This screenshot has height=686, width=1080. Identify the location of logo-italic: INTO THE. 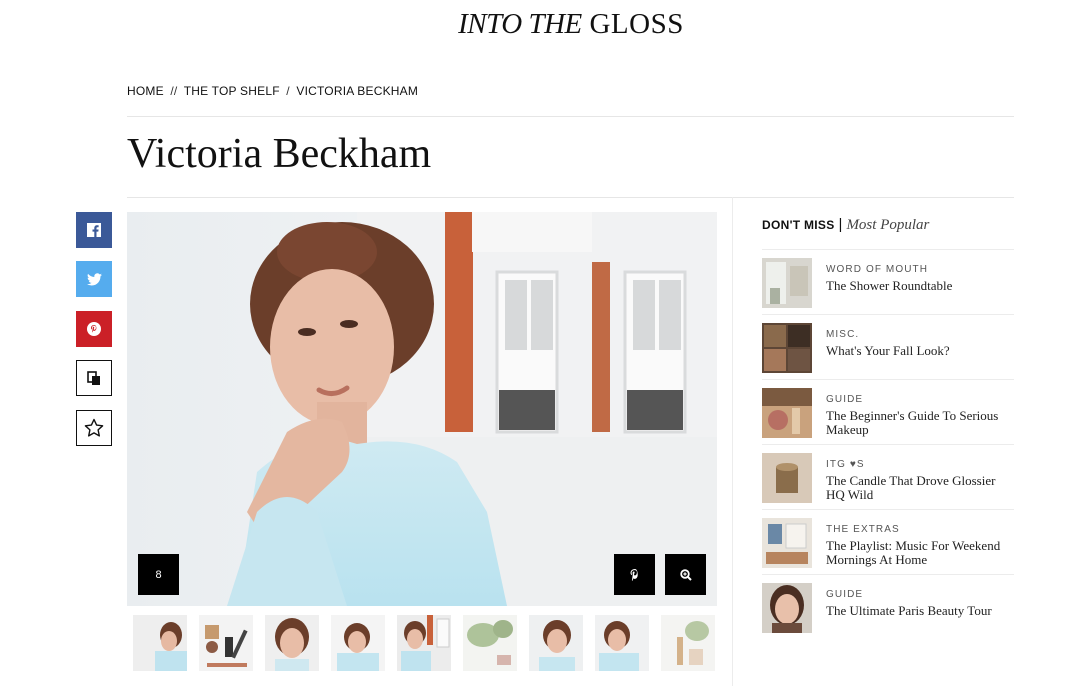
(520, 24).